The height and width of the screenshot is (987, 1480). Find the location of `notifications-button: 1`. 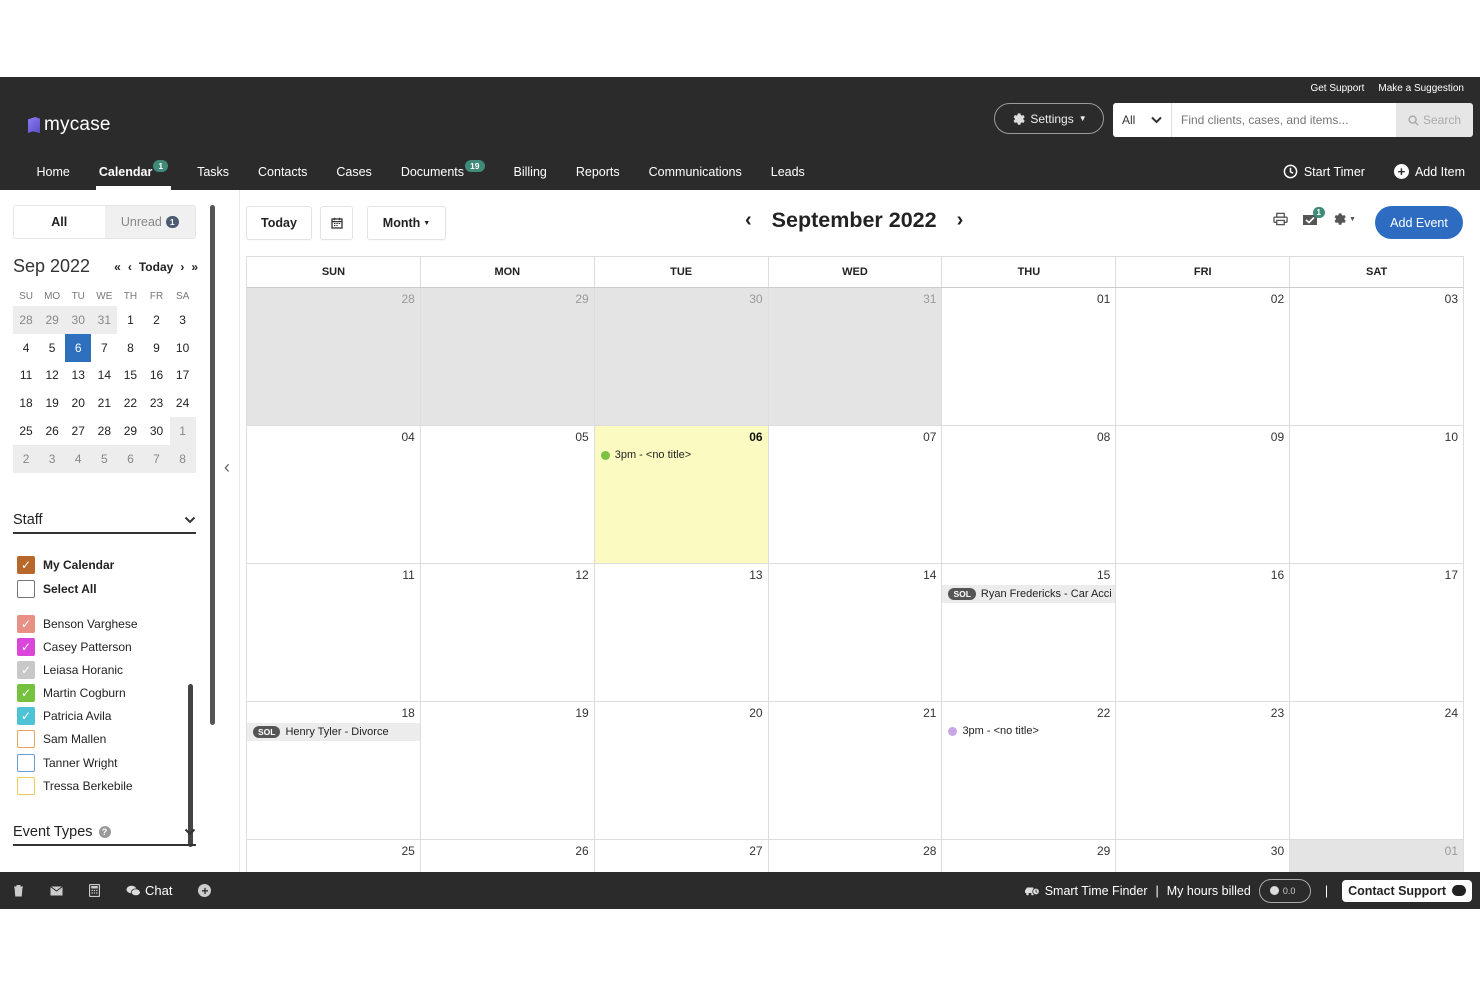

notifications-button: 1 is located at coordinates (1313, 216).